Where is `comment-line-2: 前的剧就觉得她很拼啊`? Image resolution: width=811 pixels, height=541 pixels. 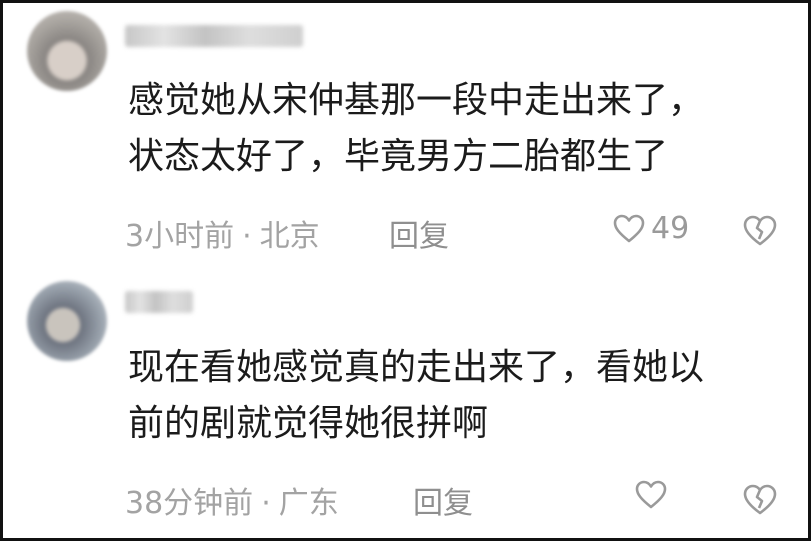 comment-line-2: 前的剧就觉得她很拼啊 is located at coordinates (308, 423).